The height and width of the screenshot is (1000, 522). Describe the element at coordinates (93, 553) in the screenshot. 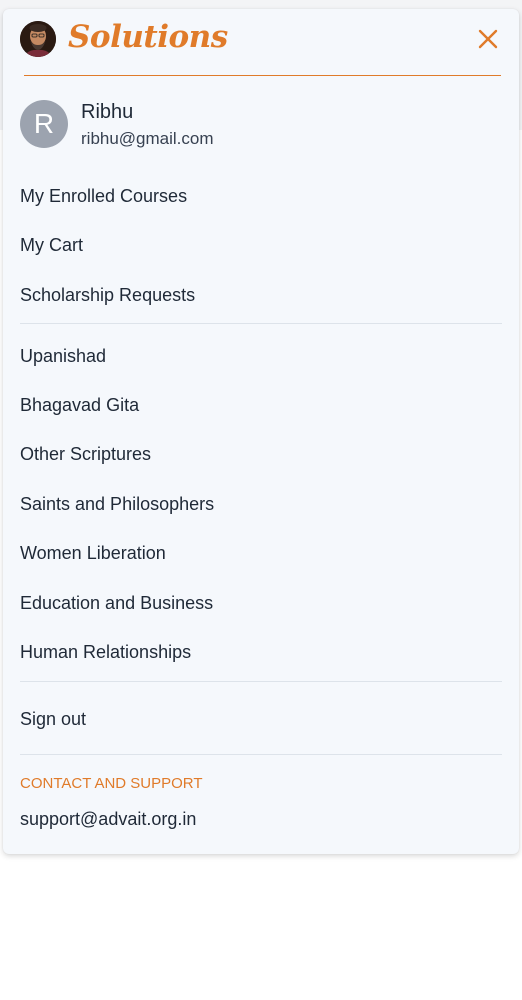

I see `menu-item-women-liberation: Women Liberation` at that location.